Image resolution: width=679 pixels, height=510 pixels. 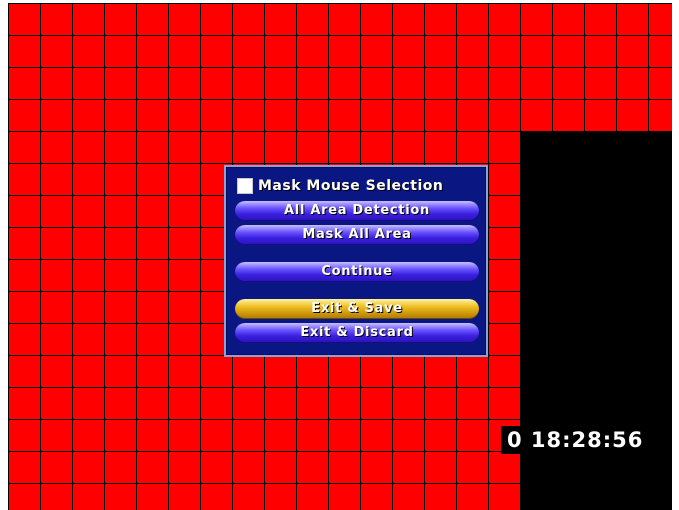 What do you see at coordinates (357, 235) in the screenshot?
I see `mask-all-area-button: Mask All Area` at bounding box center [357, 235].